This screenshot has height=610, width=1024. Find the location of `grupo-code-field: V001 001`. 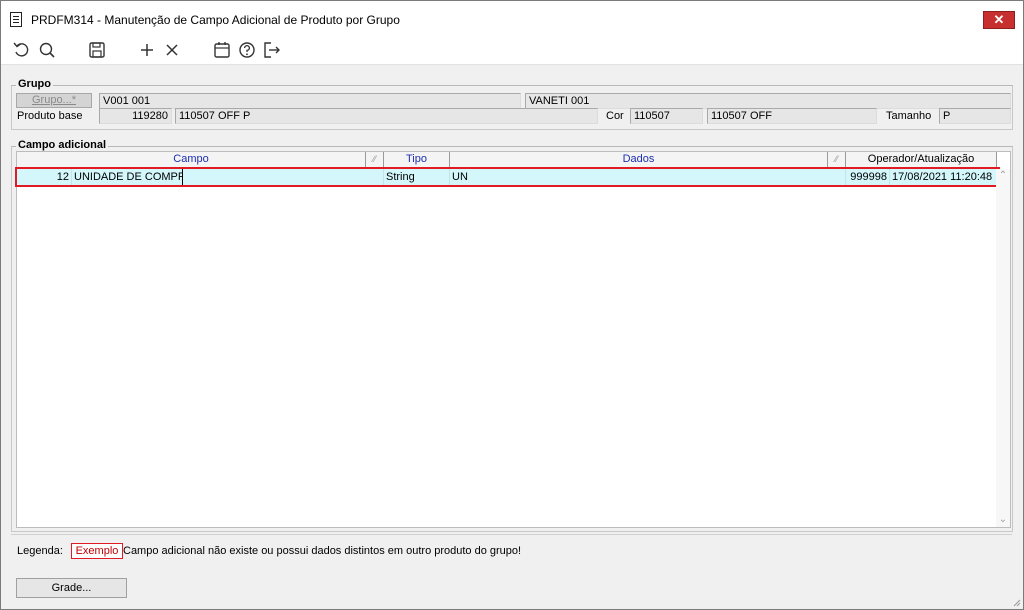

grupo-code-field: V001 001 is located at coordinates (310, 101).